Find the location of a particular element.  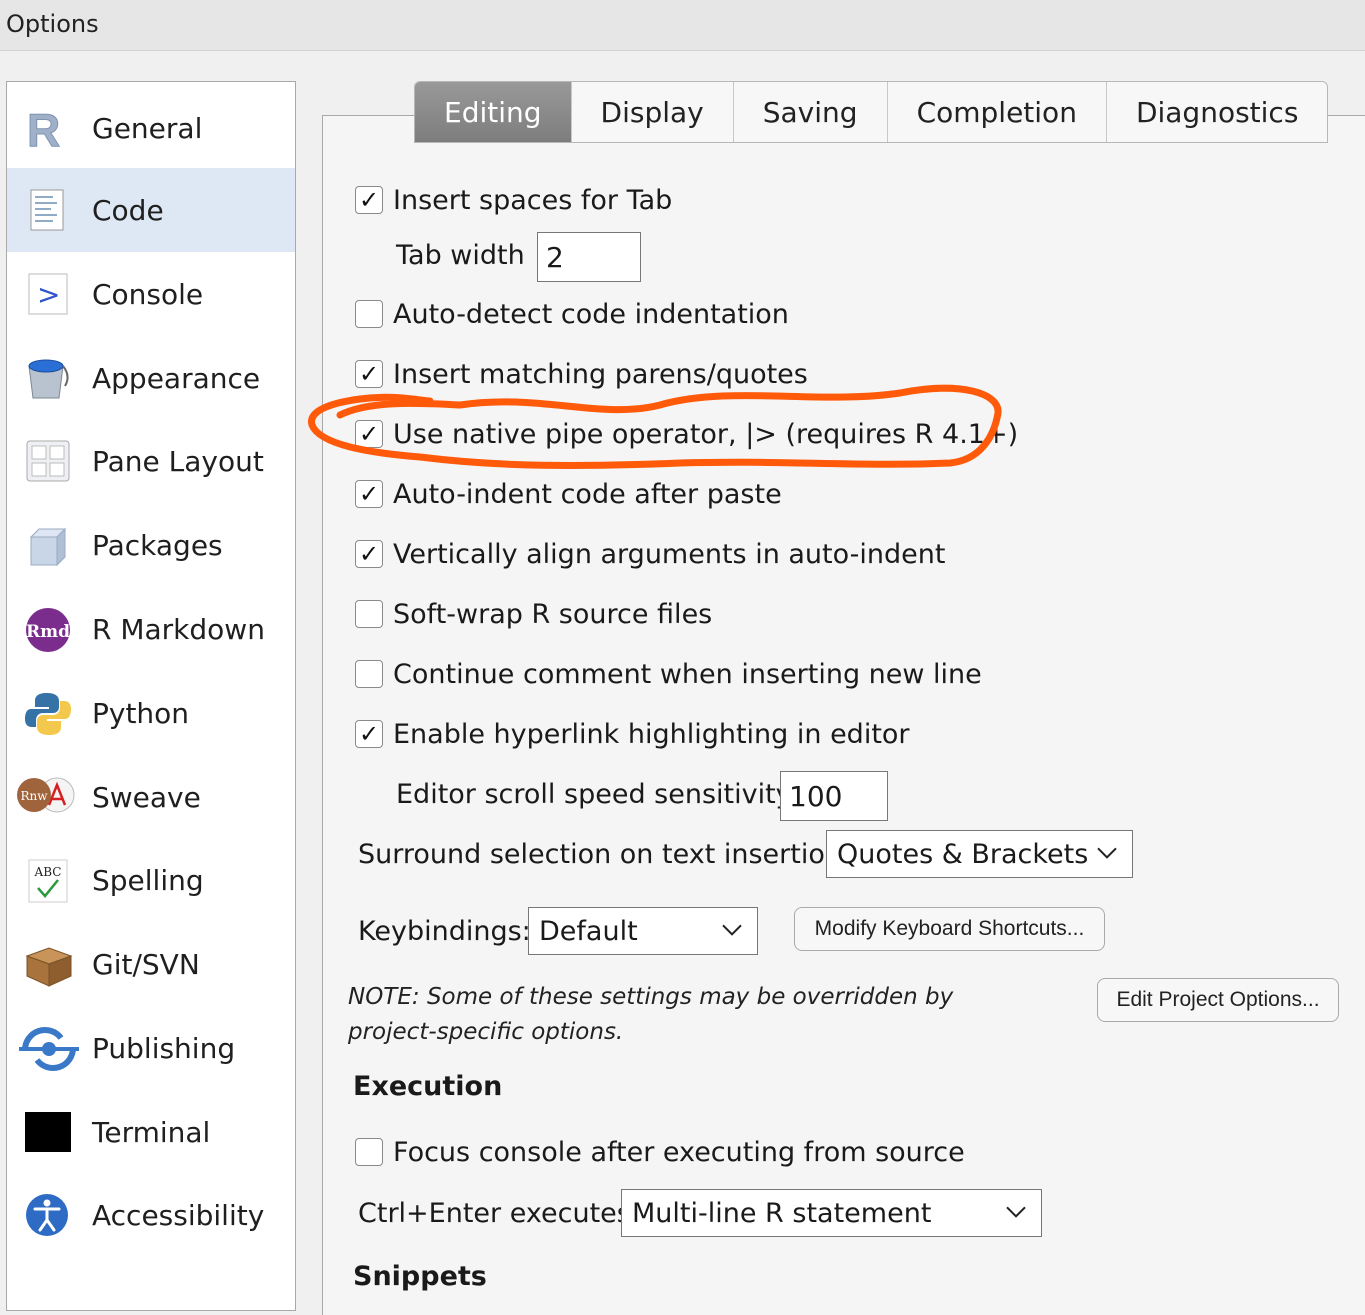

tab-completion: Completion is located at coordinates (997, 112).